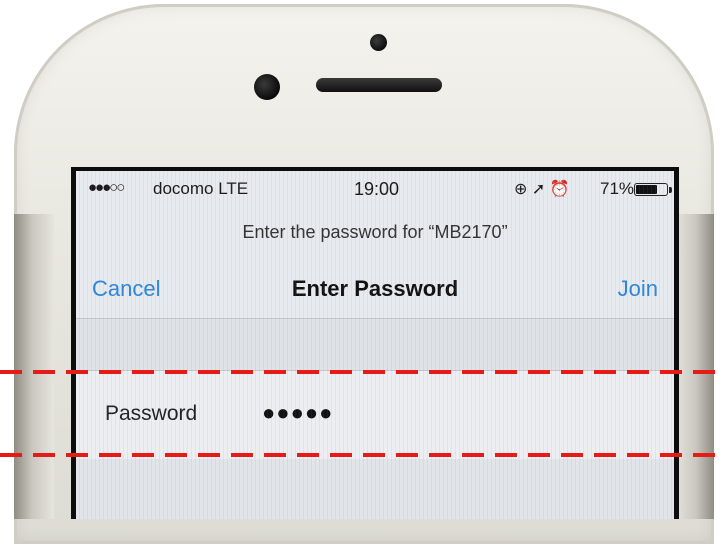  I want to click on section-gap, so click(375, 345).